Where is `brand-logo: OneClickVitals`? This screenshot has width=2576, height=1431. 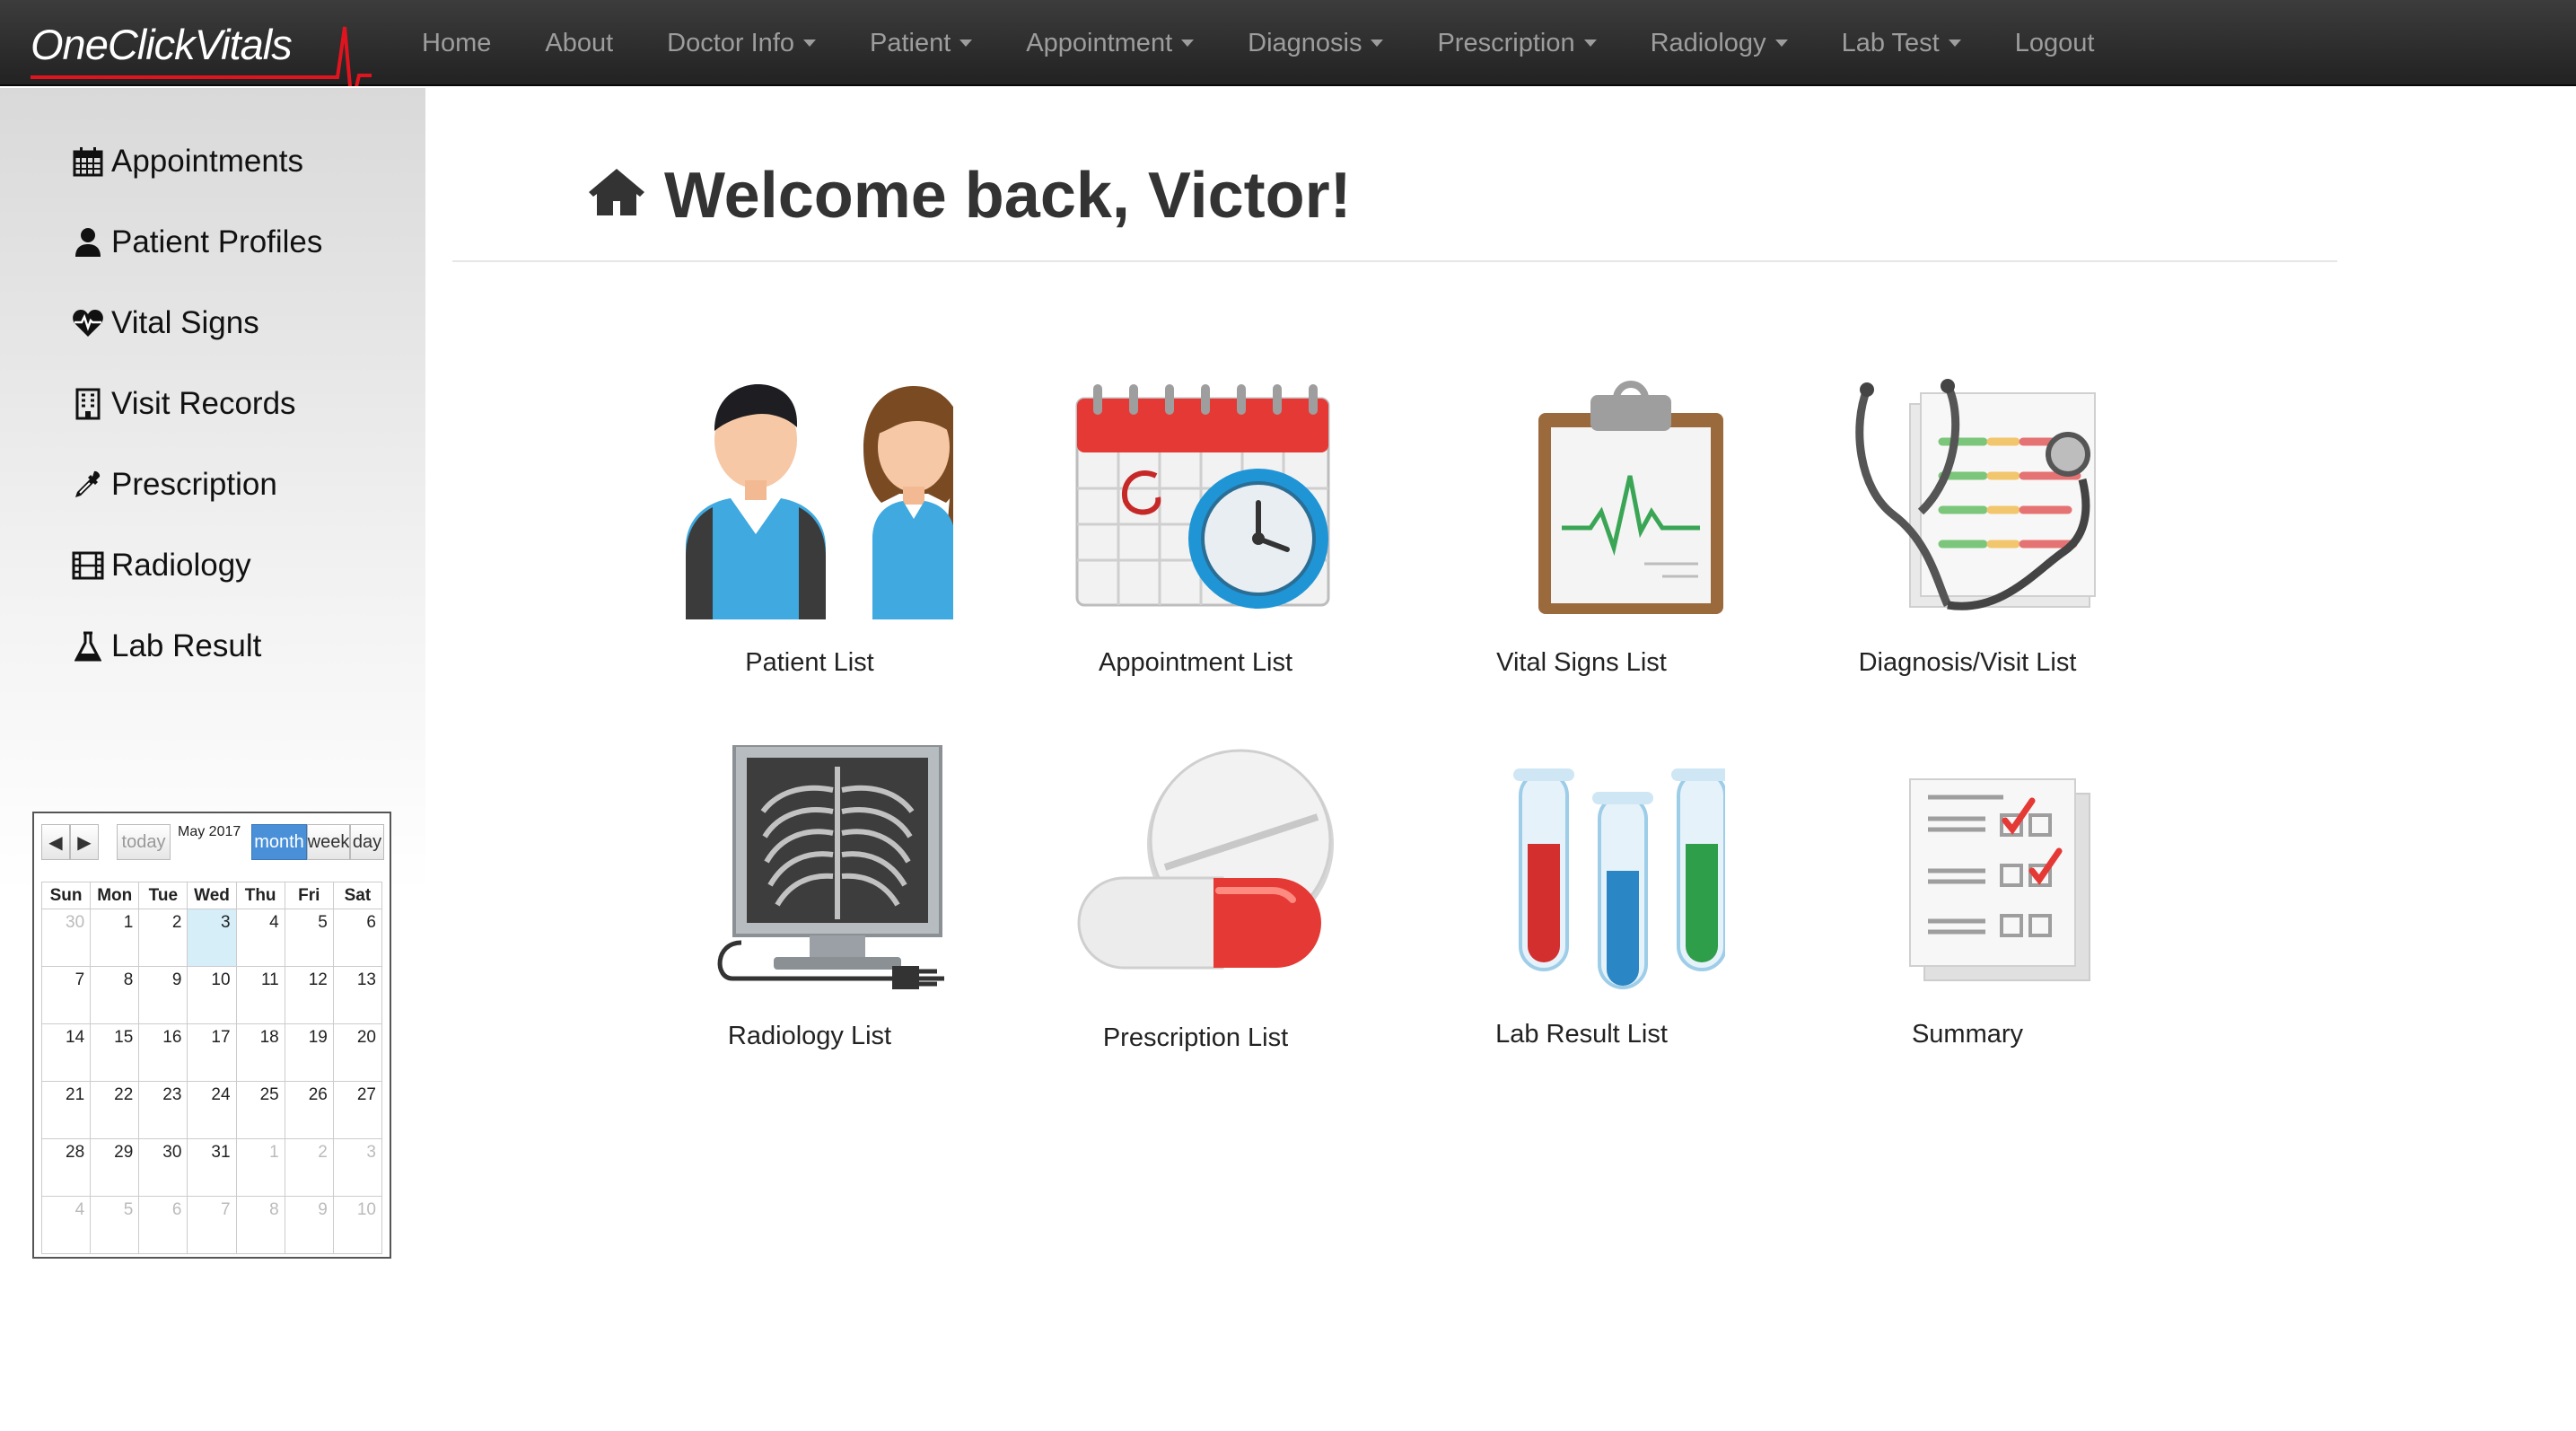
brand-logo: OneClickVitals is located at coordinates (197, 43).